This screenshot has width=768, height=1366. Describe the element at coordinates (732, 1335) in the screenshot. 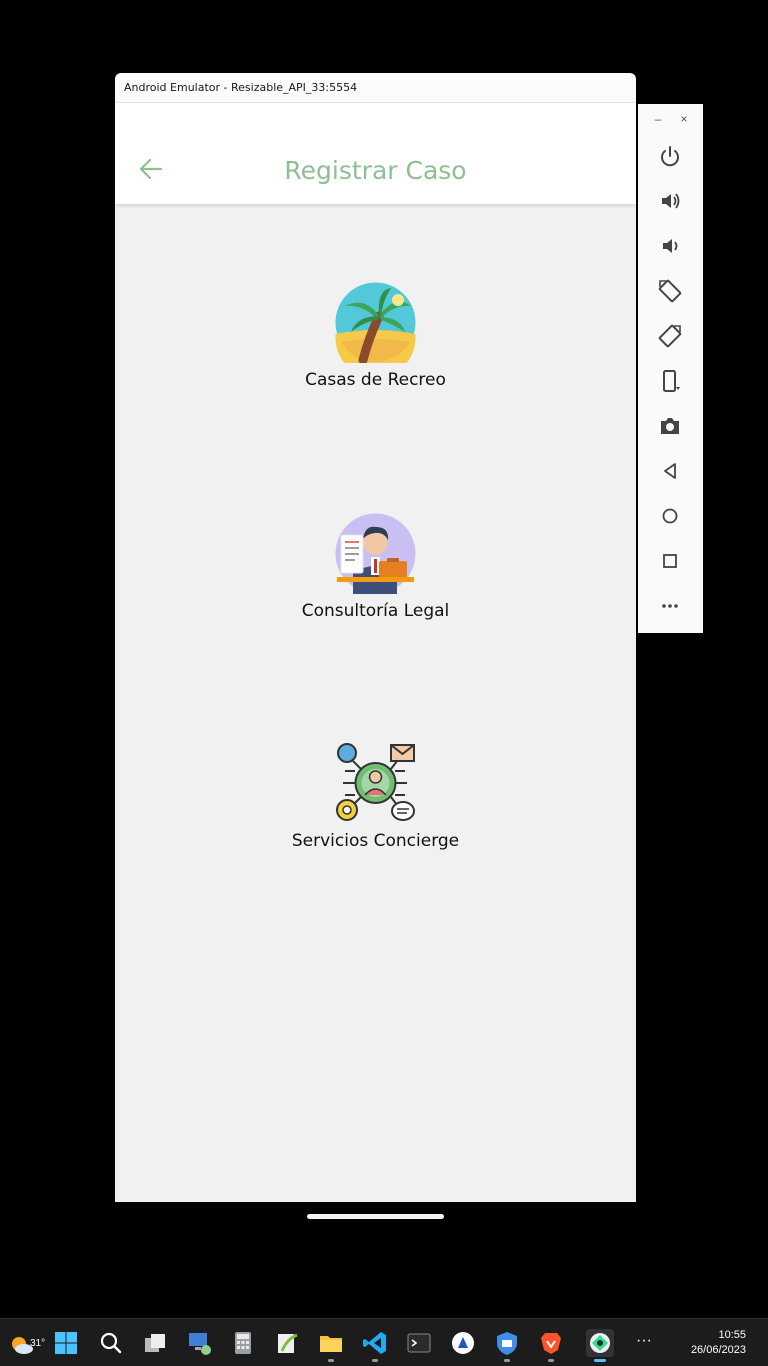

I see `clock-time: 10:55` at that location.